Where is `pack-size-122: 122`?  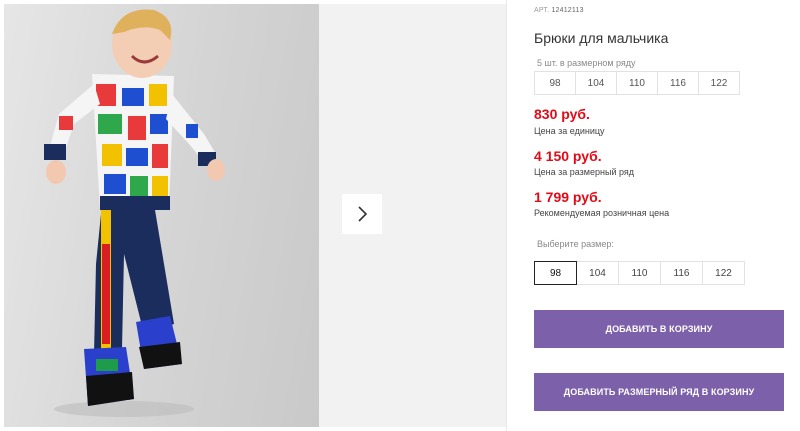 pack-size-122: 122 is located at coordinates (719, 83).